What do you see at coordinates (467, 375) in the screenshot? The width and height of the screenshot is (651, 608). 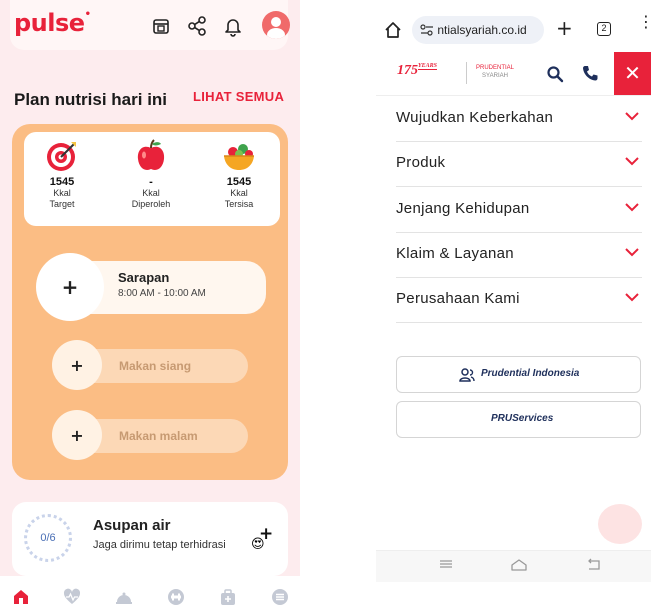 I see `users-icon` at bounding box center [467, 375].